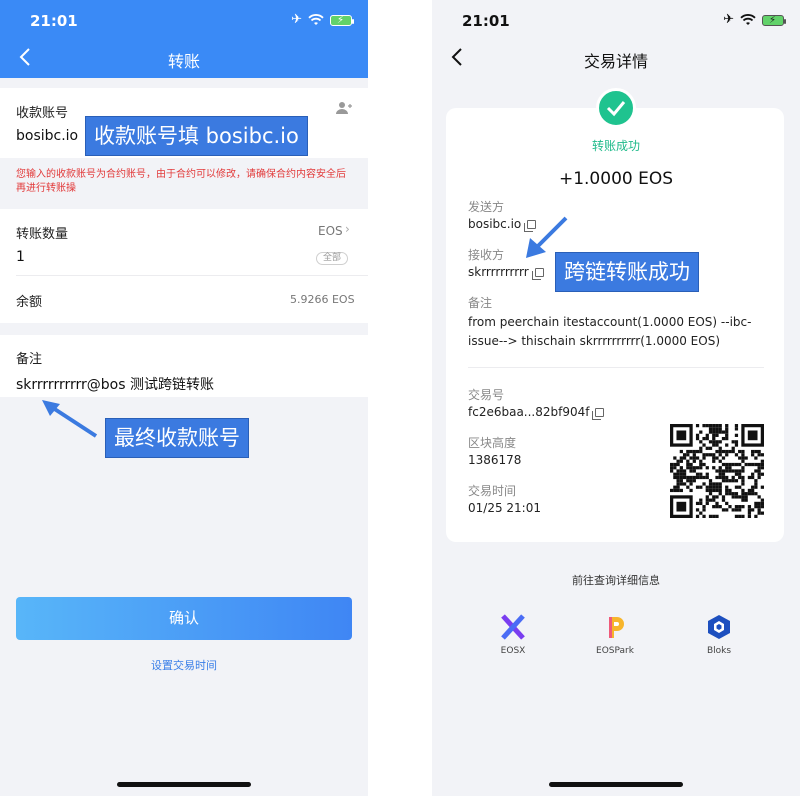  Describe the element at coordinates (615, 61) in the screenshot. I see `page-title: 交易详情` at that location.